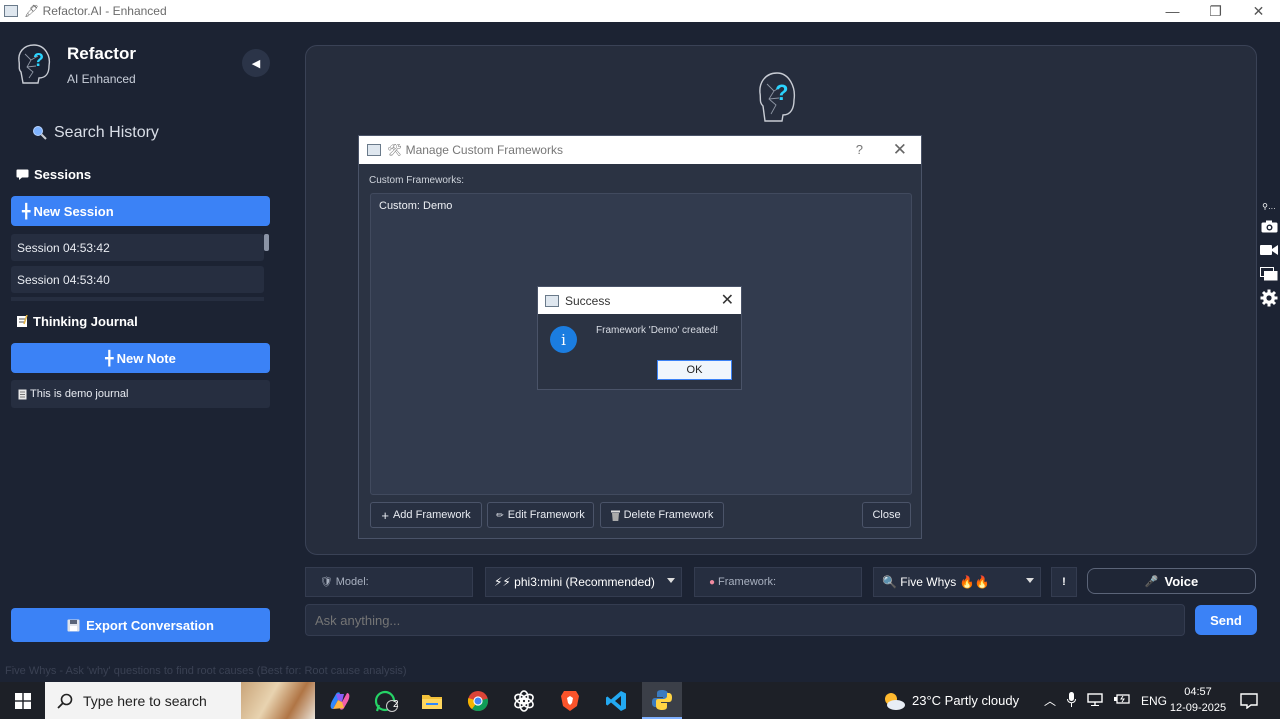  What do you see at coordinates (101, 53) in the screenshot?
I see `brand-title: Refactor` at bounding box center [101, 53].